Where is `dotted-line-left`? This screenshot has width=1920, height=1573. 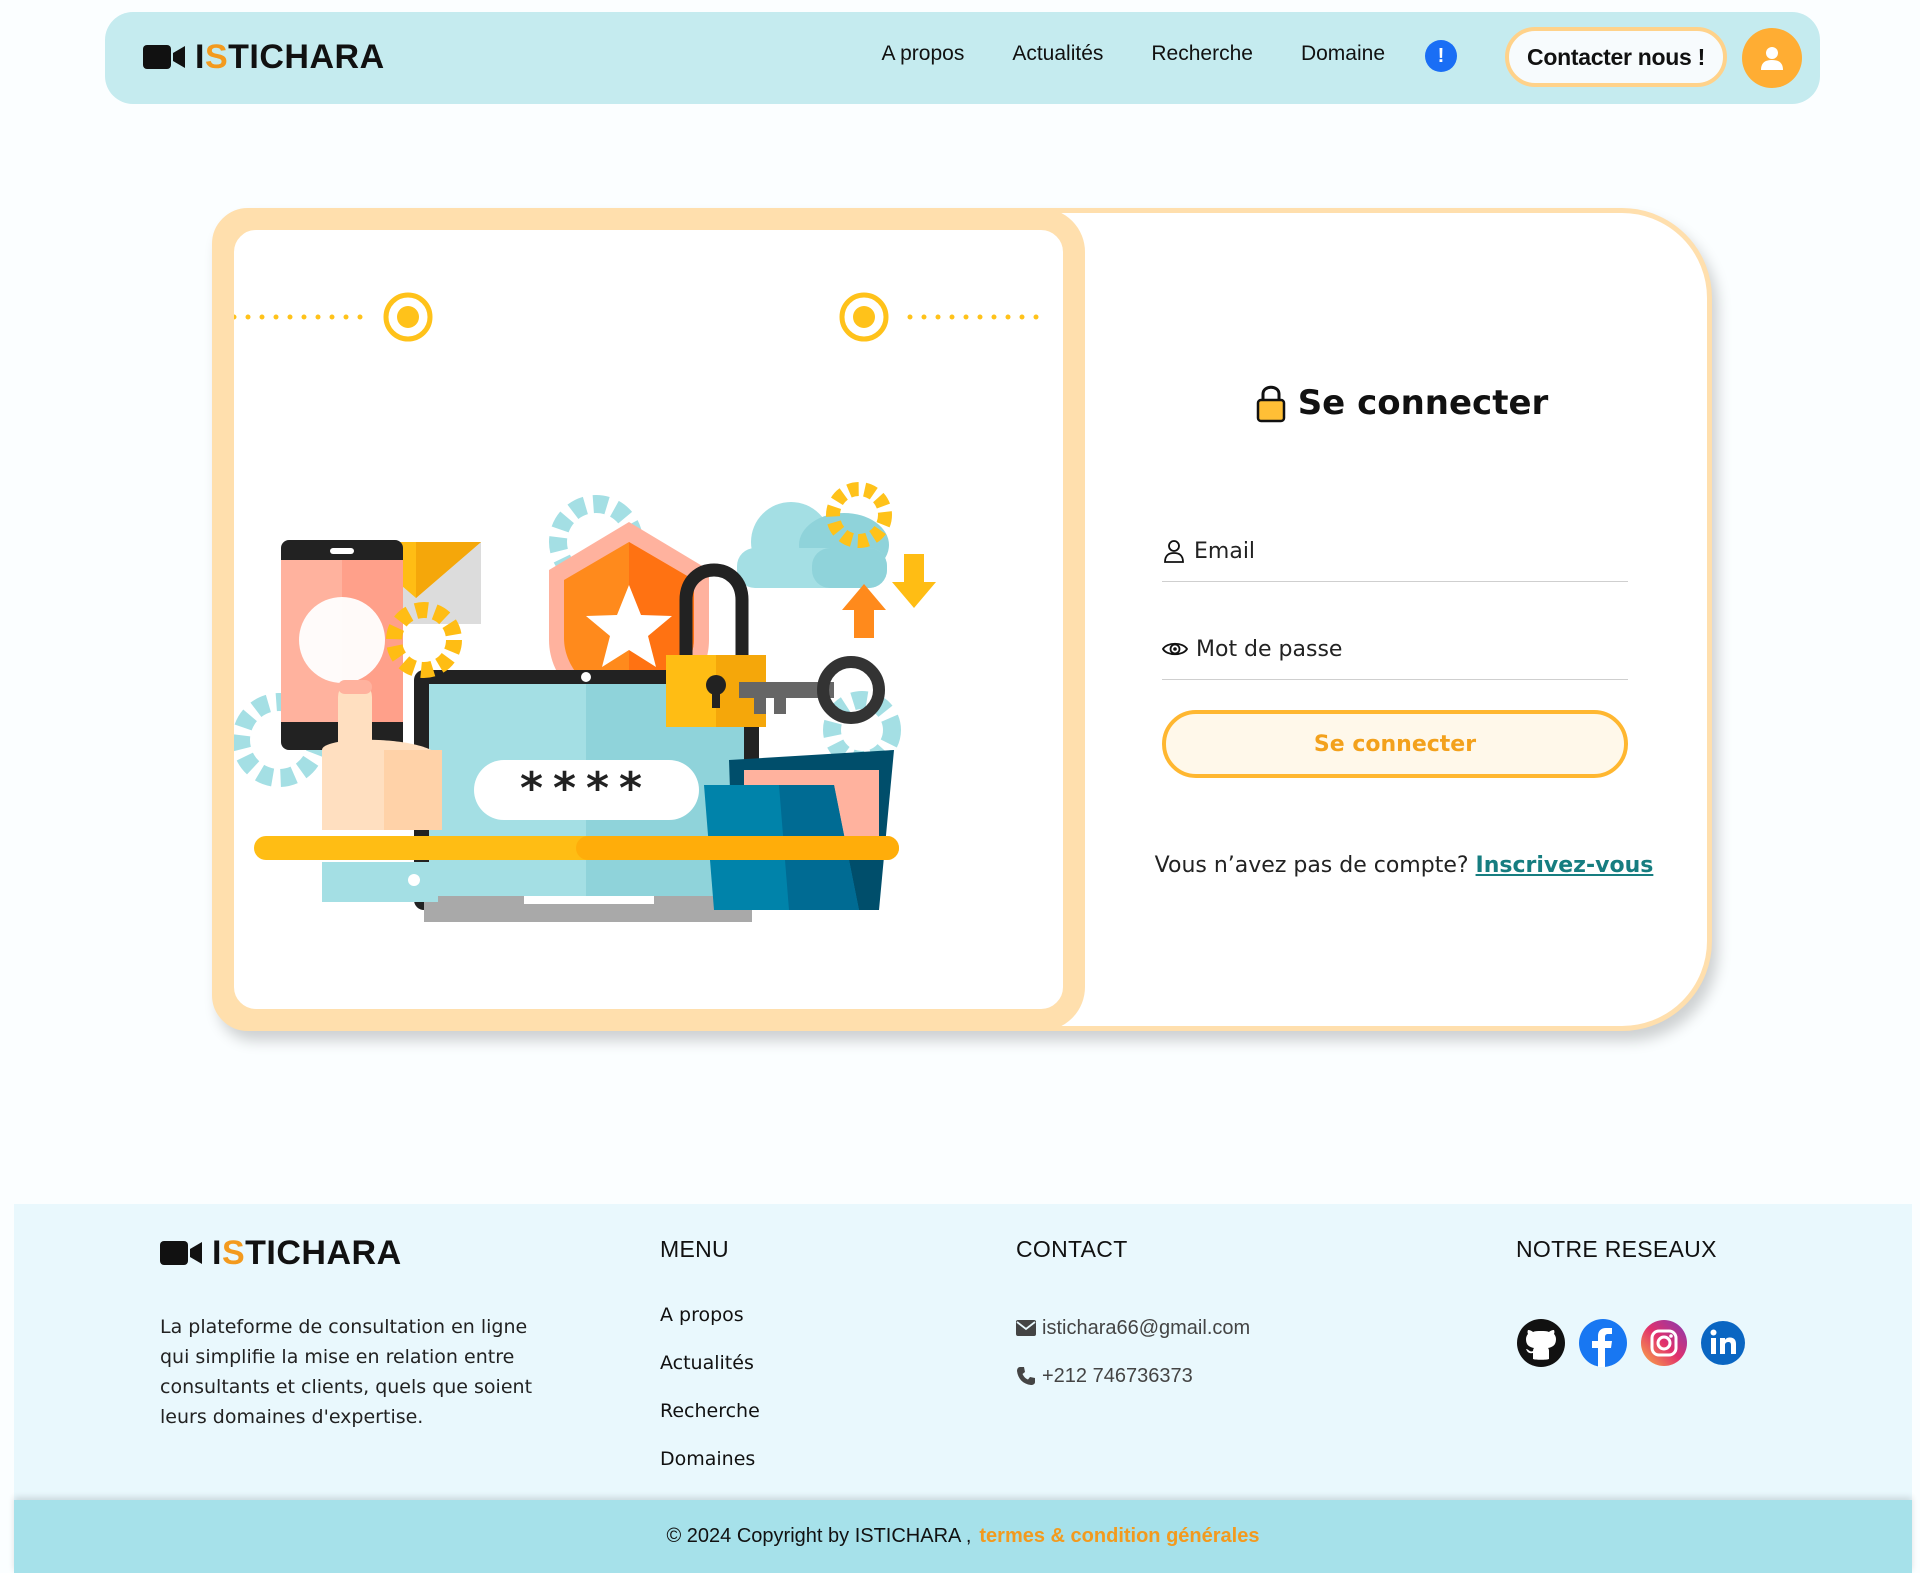
dotted-line-left is located at coordinates (298, 317).